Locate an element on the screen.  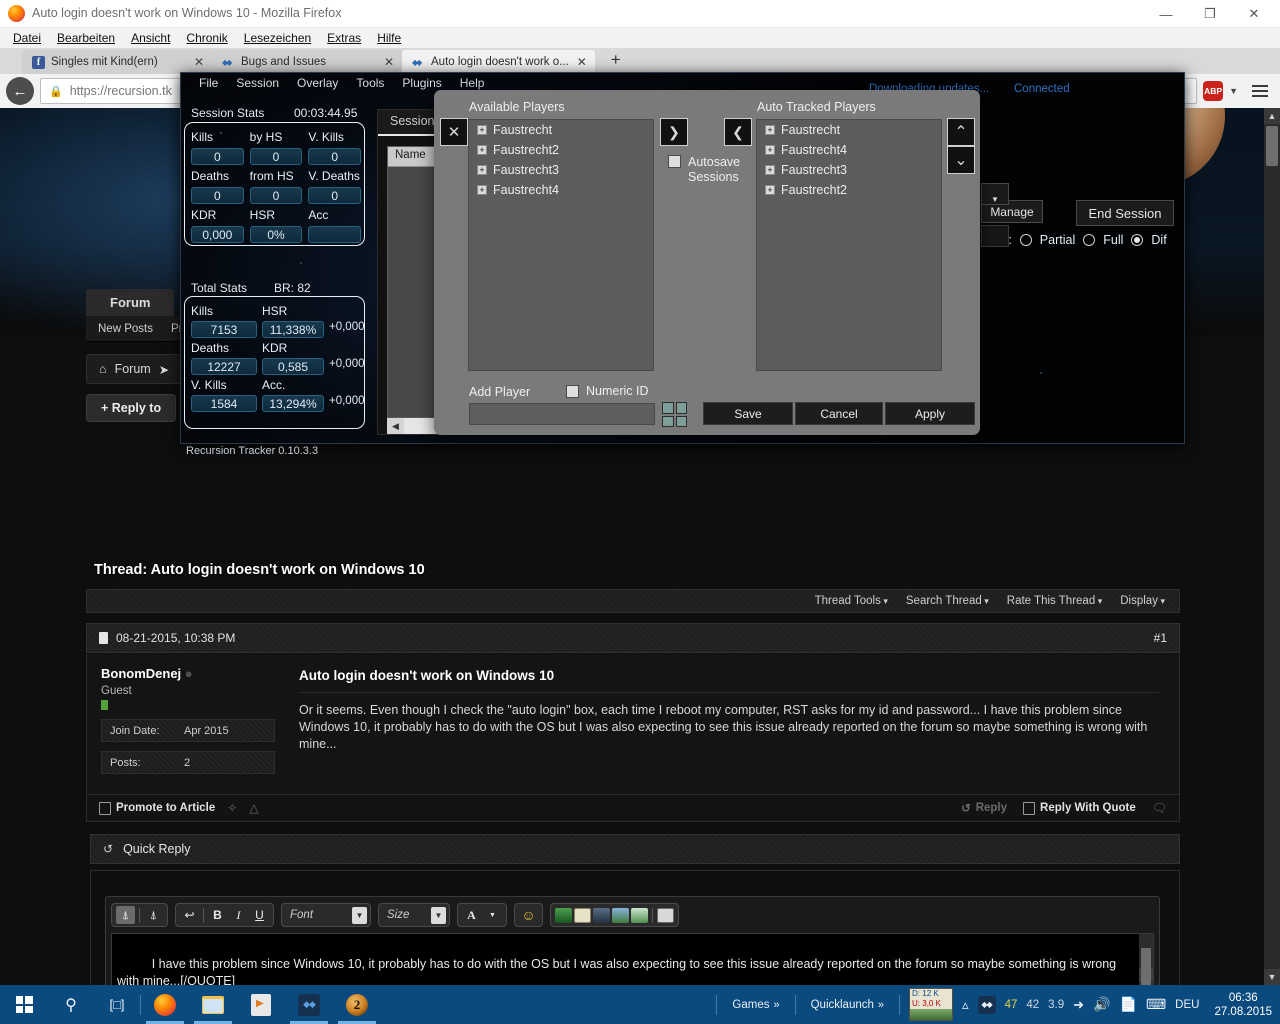
globe-icon is located at coordinates (563, 915).